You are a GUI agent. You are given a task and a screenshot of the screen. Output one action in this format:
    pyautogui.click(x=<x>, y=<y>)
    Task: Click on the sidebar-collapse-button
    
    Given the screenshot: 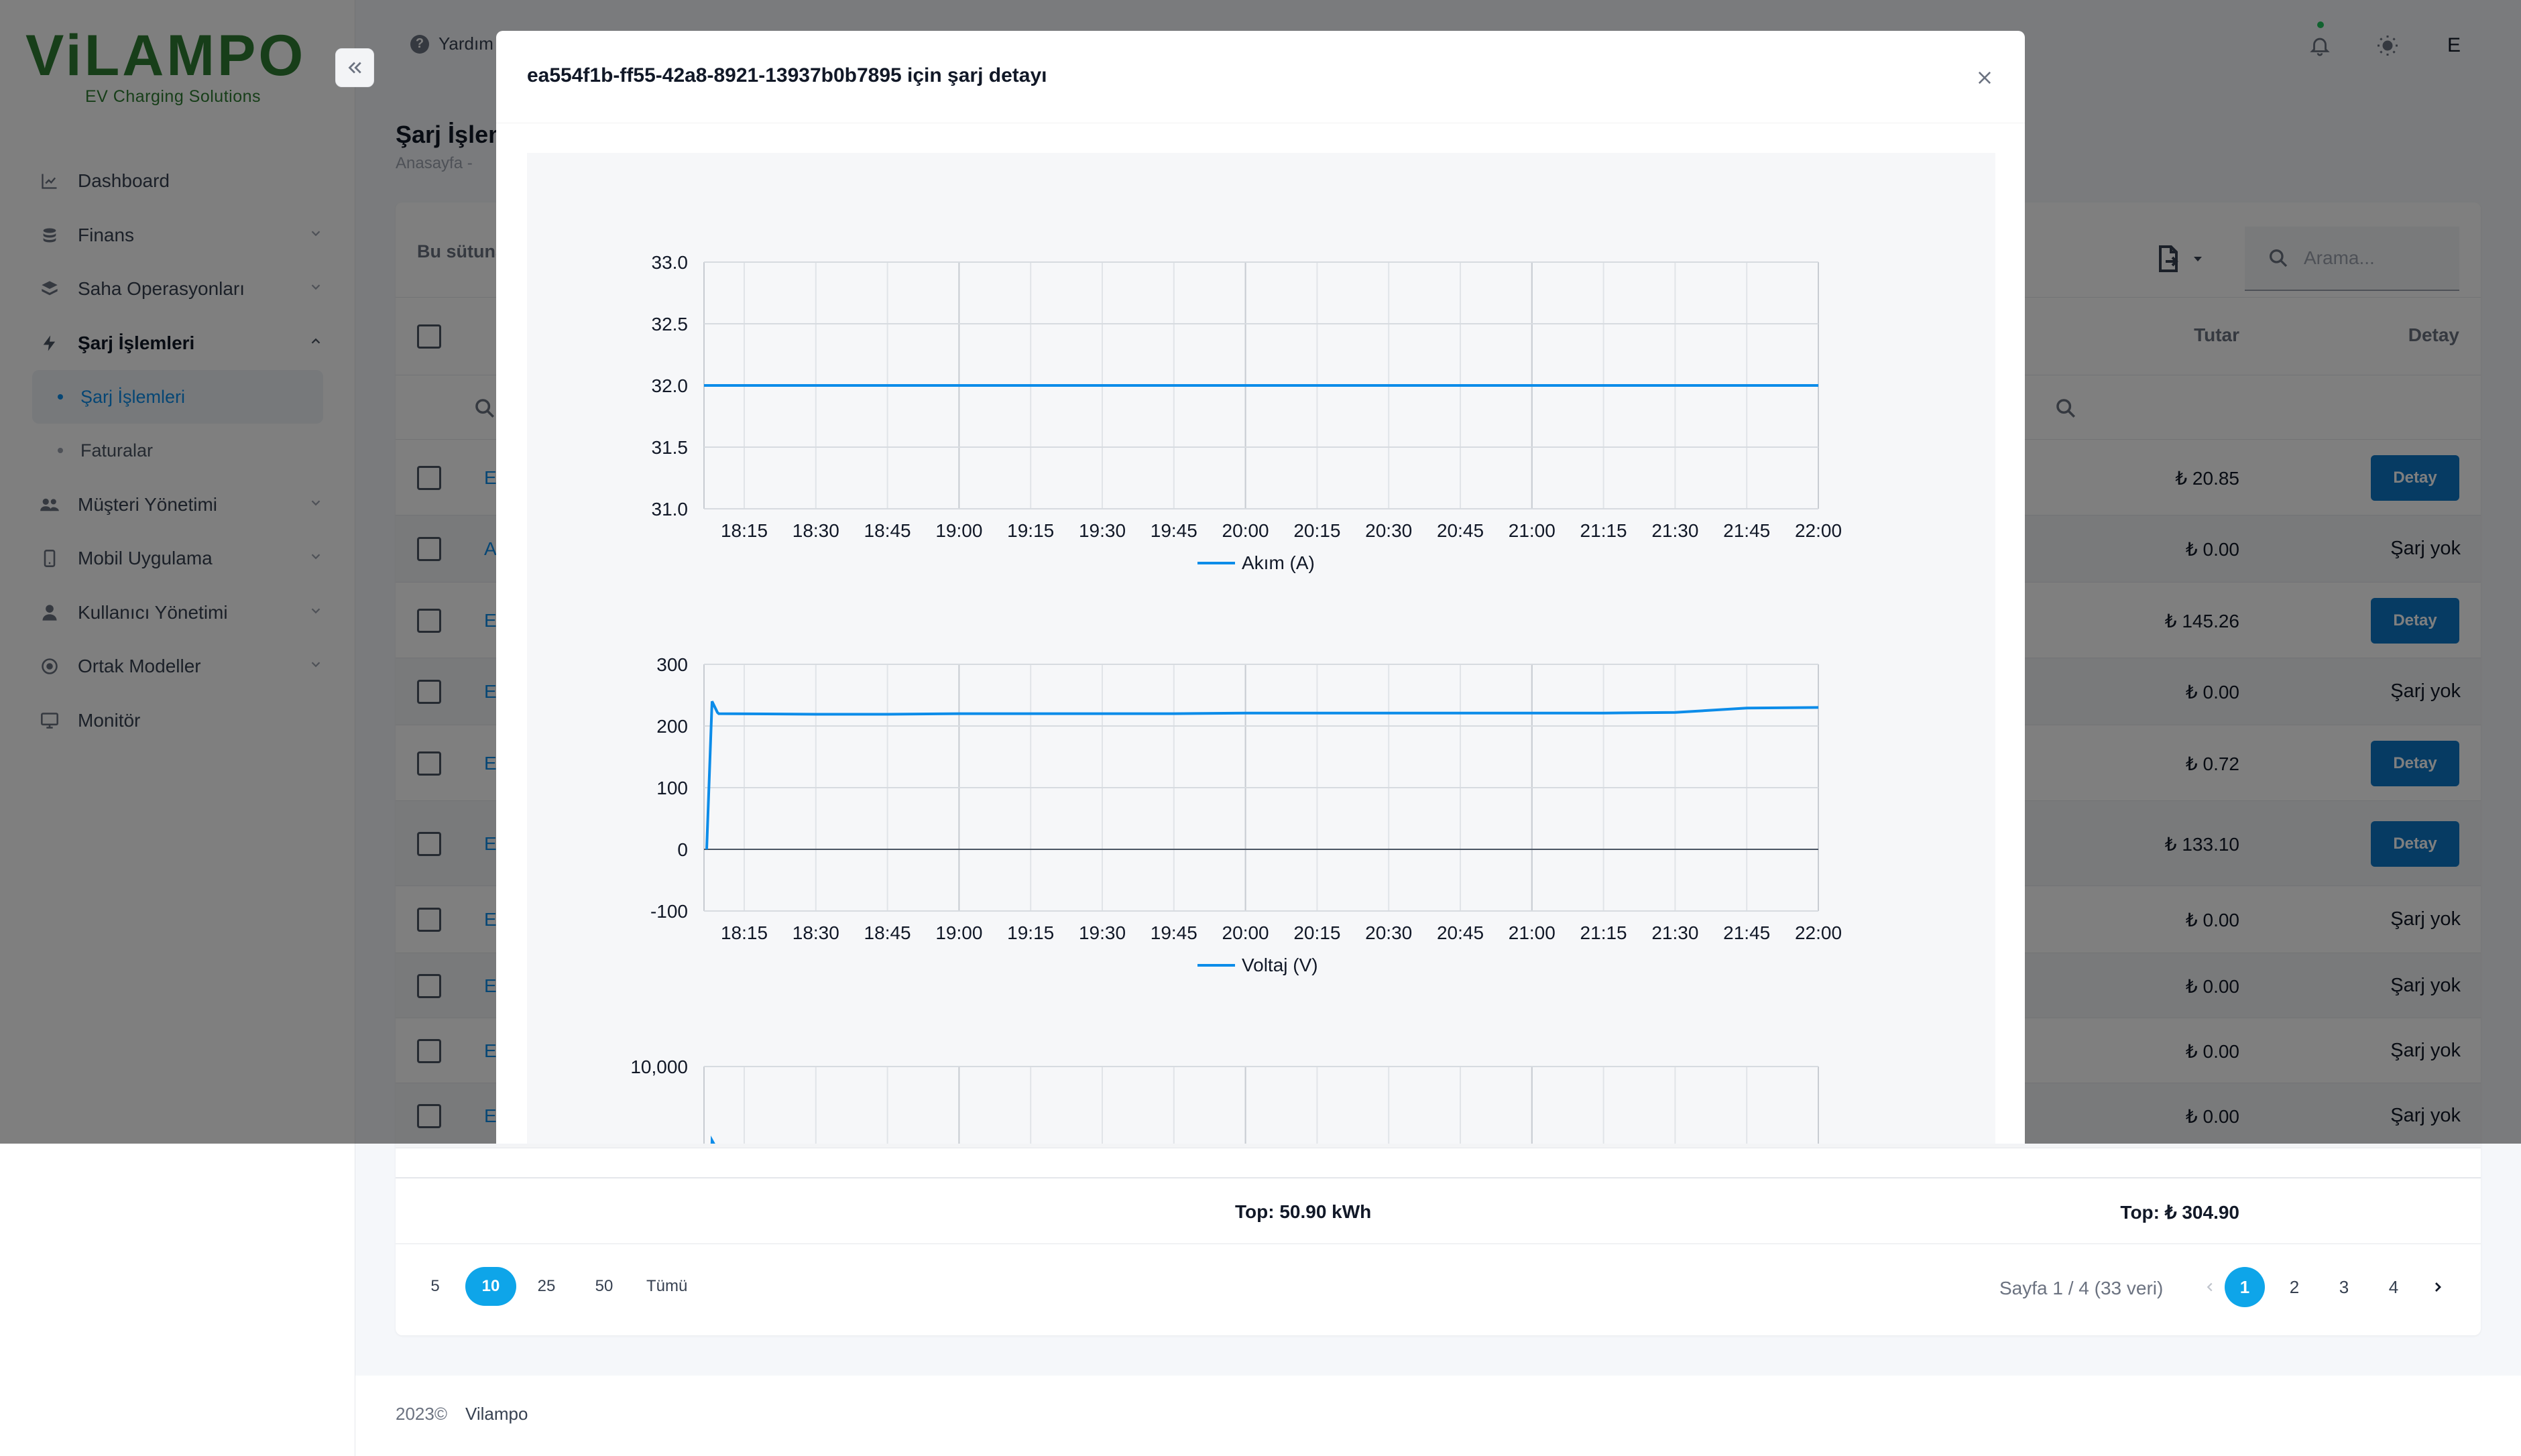 What is the action you would take?
    pyautogui.click(x=354, y=67)
    